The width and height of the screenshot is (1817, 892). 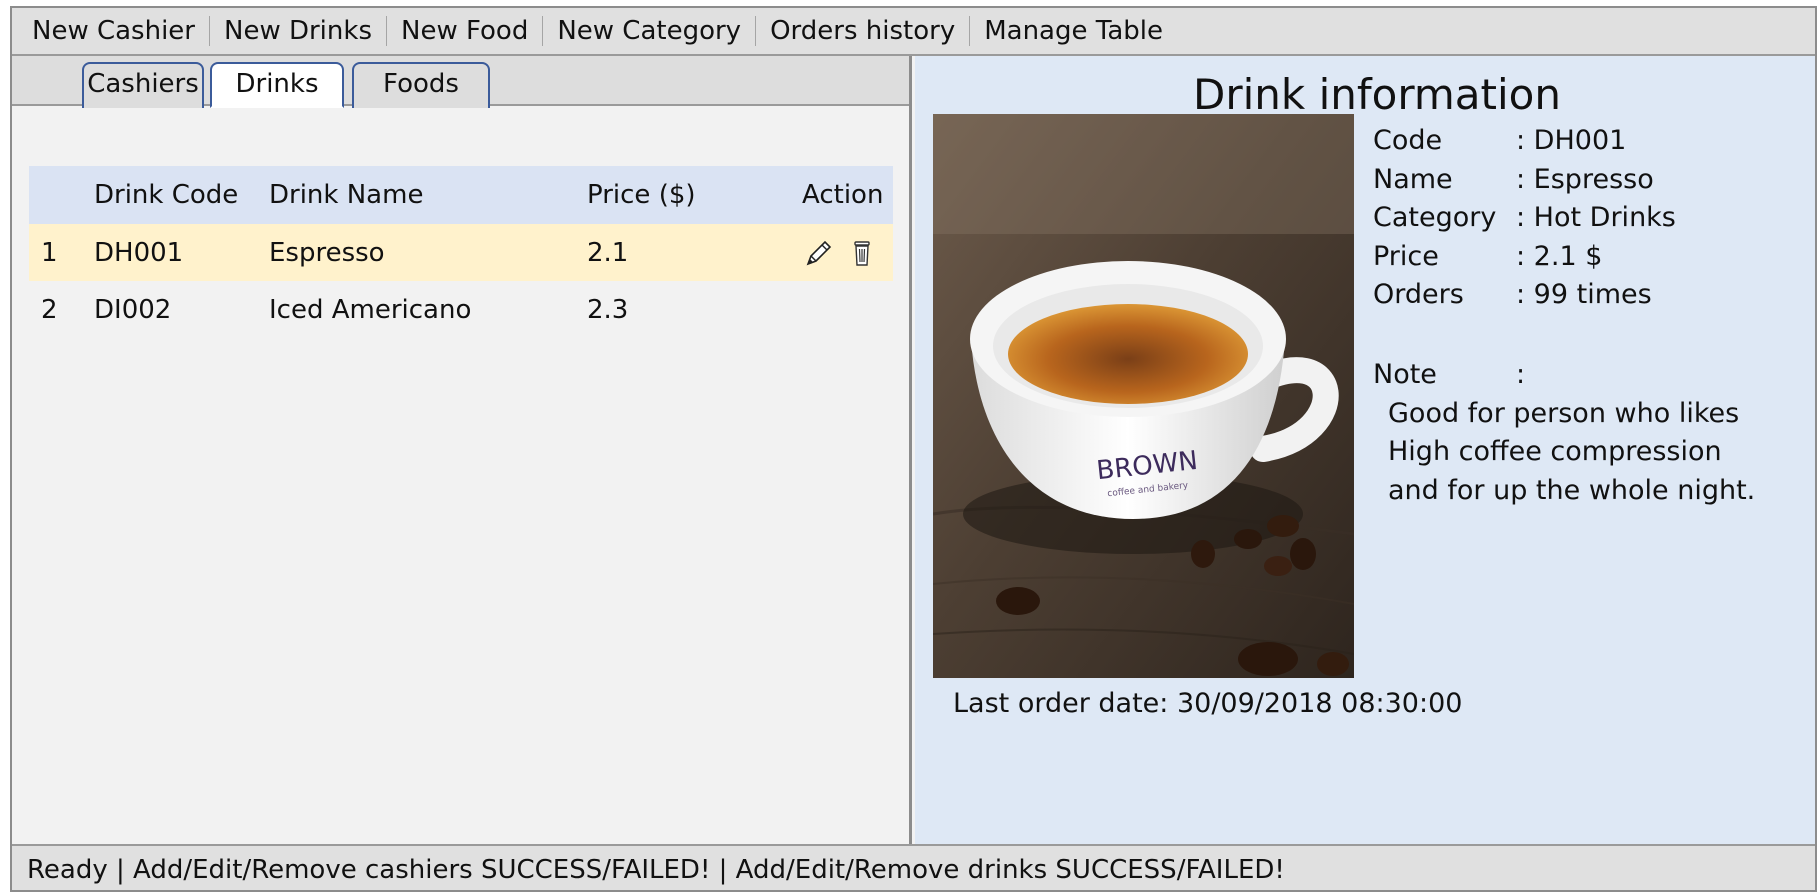 I want to click on field-value: : Hot Drinks, so click(x=1596, y=217).